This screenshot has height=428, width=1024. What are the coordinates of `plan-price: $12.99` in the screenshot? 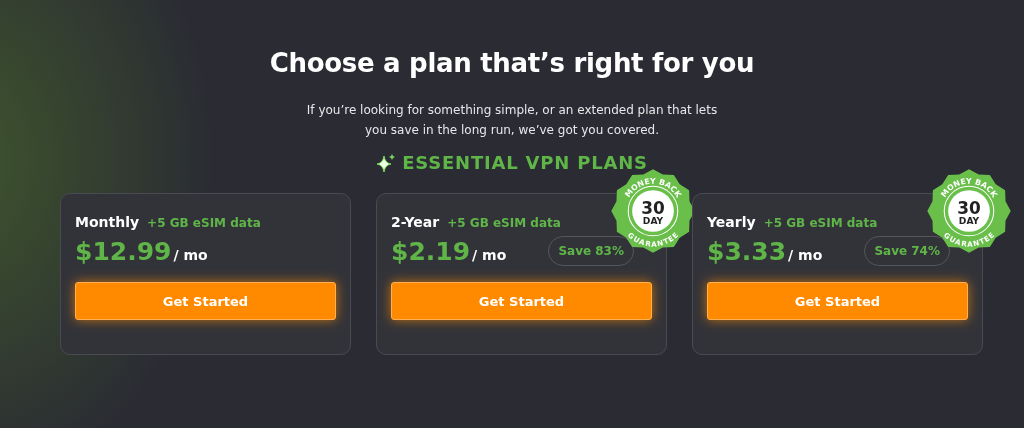 It's located at (123, 251).